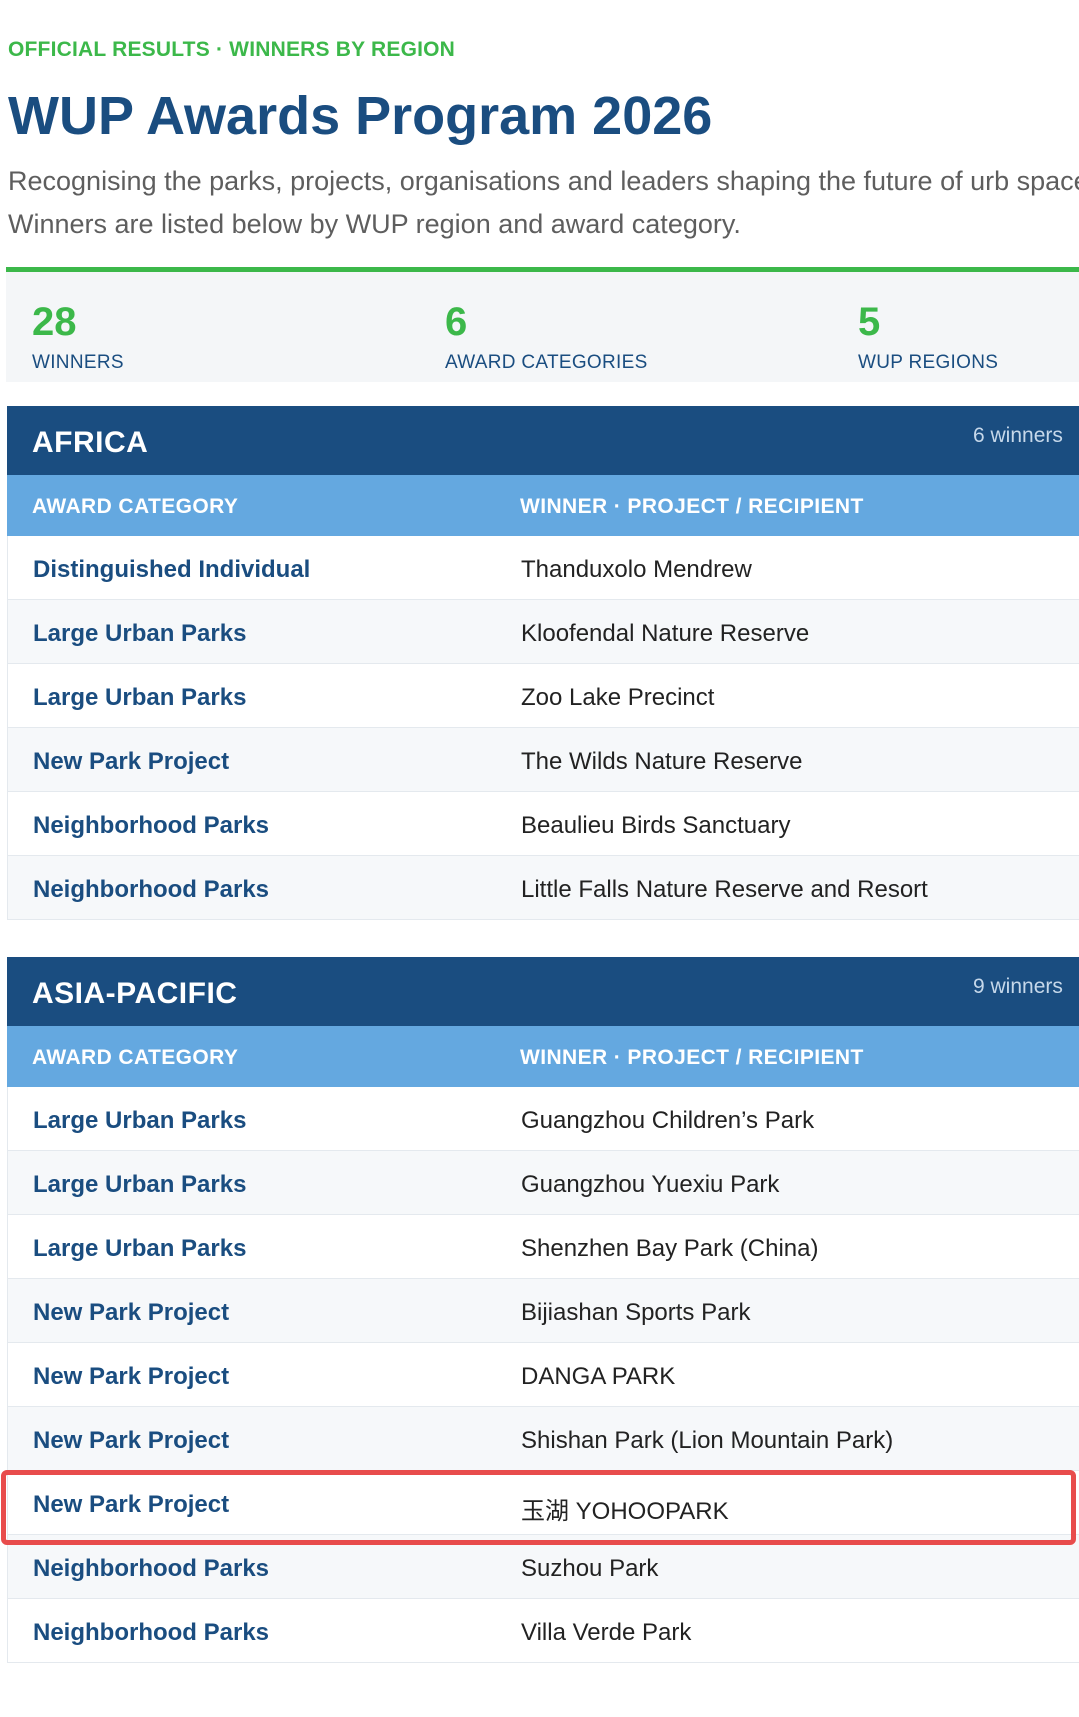 The image size is (1079, 1717). What do you see at coordinates (625, 1511) in the screenshot?
I see `row-winner: 玉湖 YOHOOPARK` at bounding box center [625, 1511].